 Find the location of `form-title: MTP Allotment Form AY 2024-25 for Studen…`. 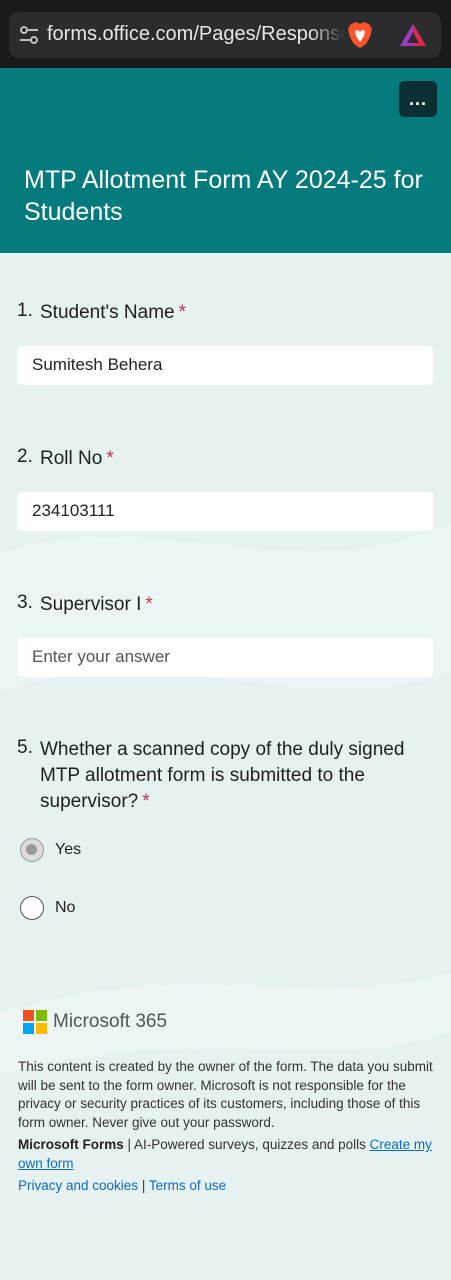

form-title: MTP Allotment Form AY 2024-25 for Studen… is located at coordinates (223, 196).